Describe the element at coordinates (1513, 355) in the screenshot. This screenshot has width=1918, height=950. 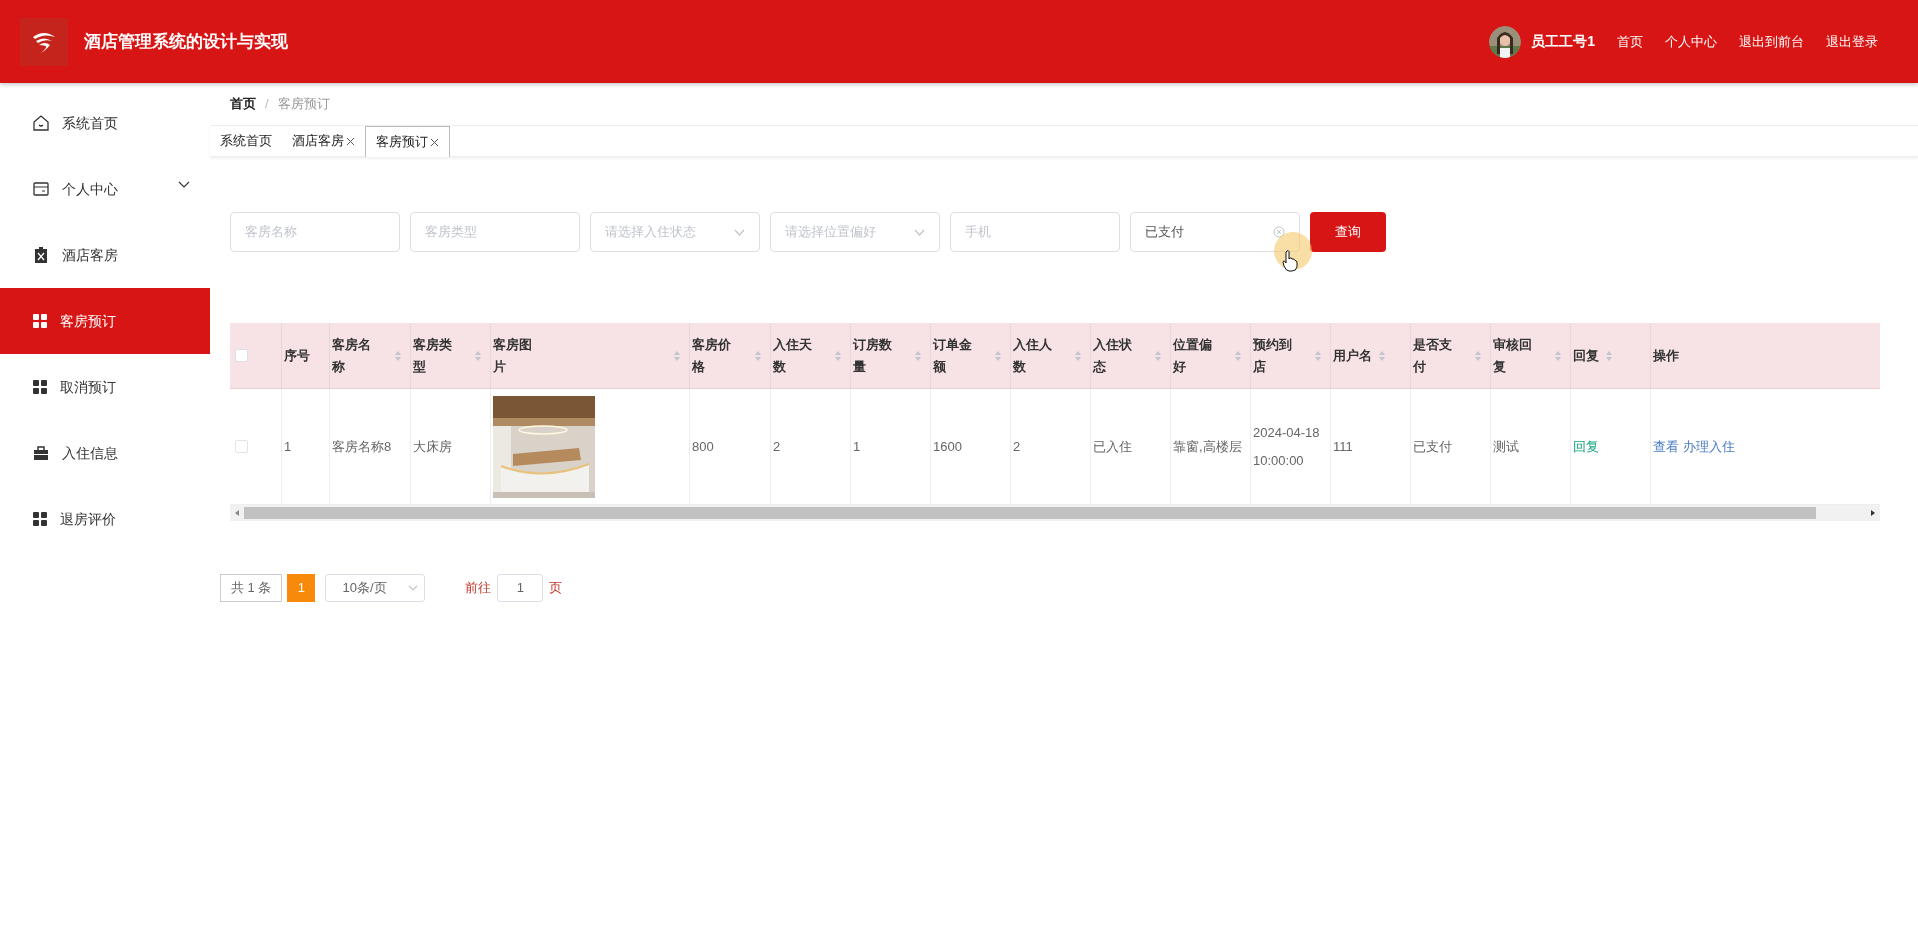
I see `column-header: 审核回复` at that location.